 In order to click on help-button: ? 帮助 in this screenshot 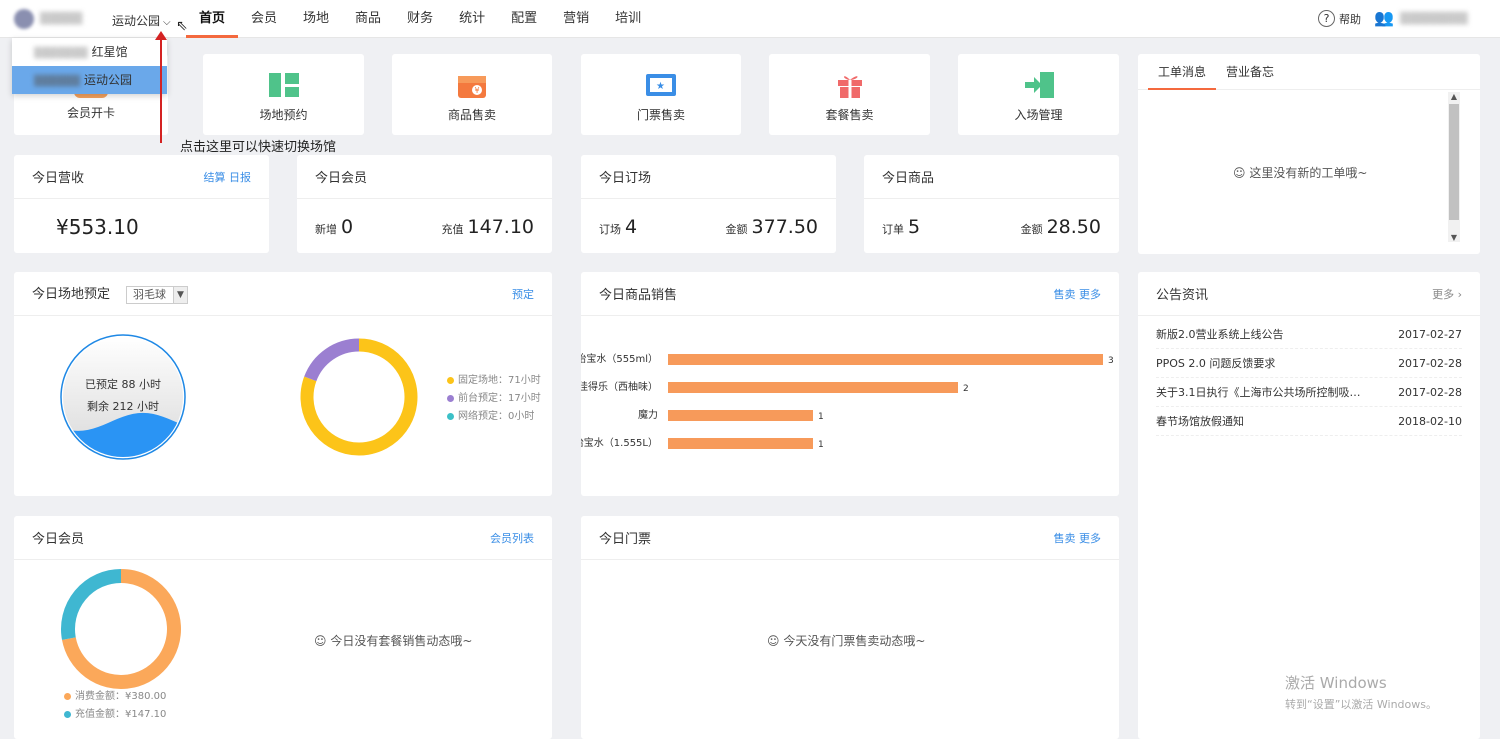, I will do `click(1339, 18)`.